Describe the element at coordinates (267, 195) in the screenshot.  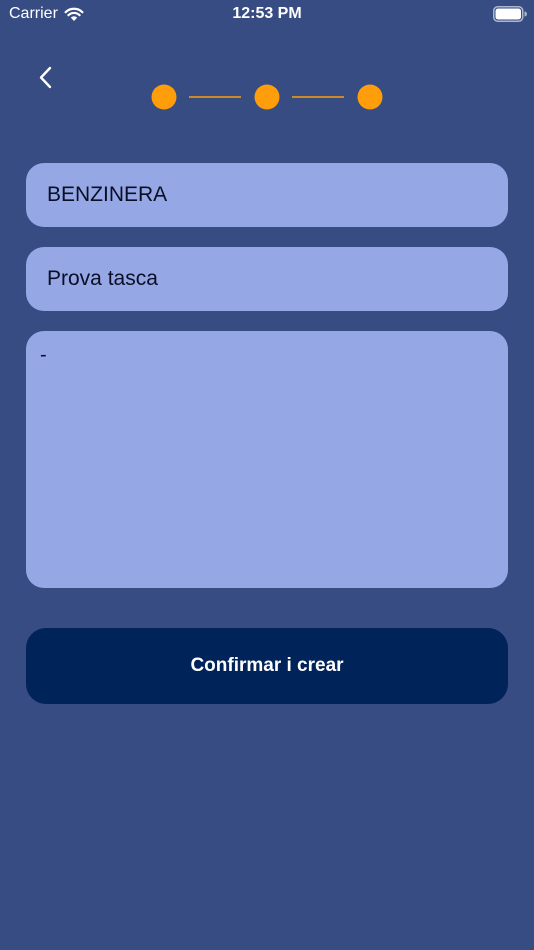
I see `title-input: BENZINERA` at that location.